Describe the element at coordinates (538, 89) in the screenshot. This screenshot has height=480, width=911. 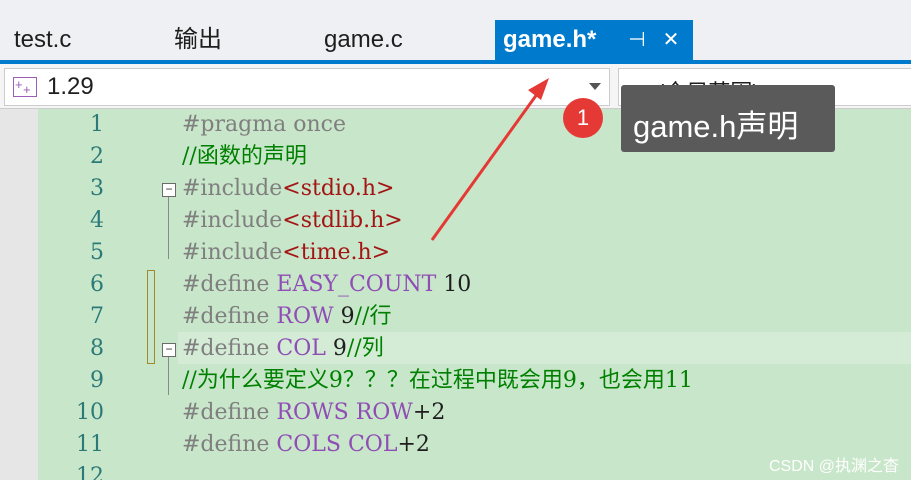
I see `arrow-head` at that location.